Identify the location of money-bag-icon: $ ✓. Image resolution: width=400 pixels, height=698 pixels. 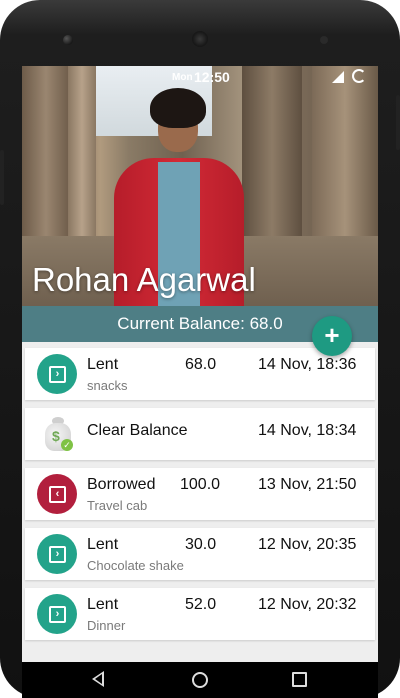
(59, 434).